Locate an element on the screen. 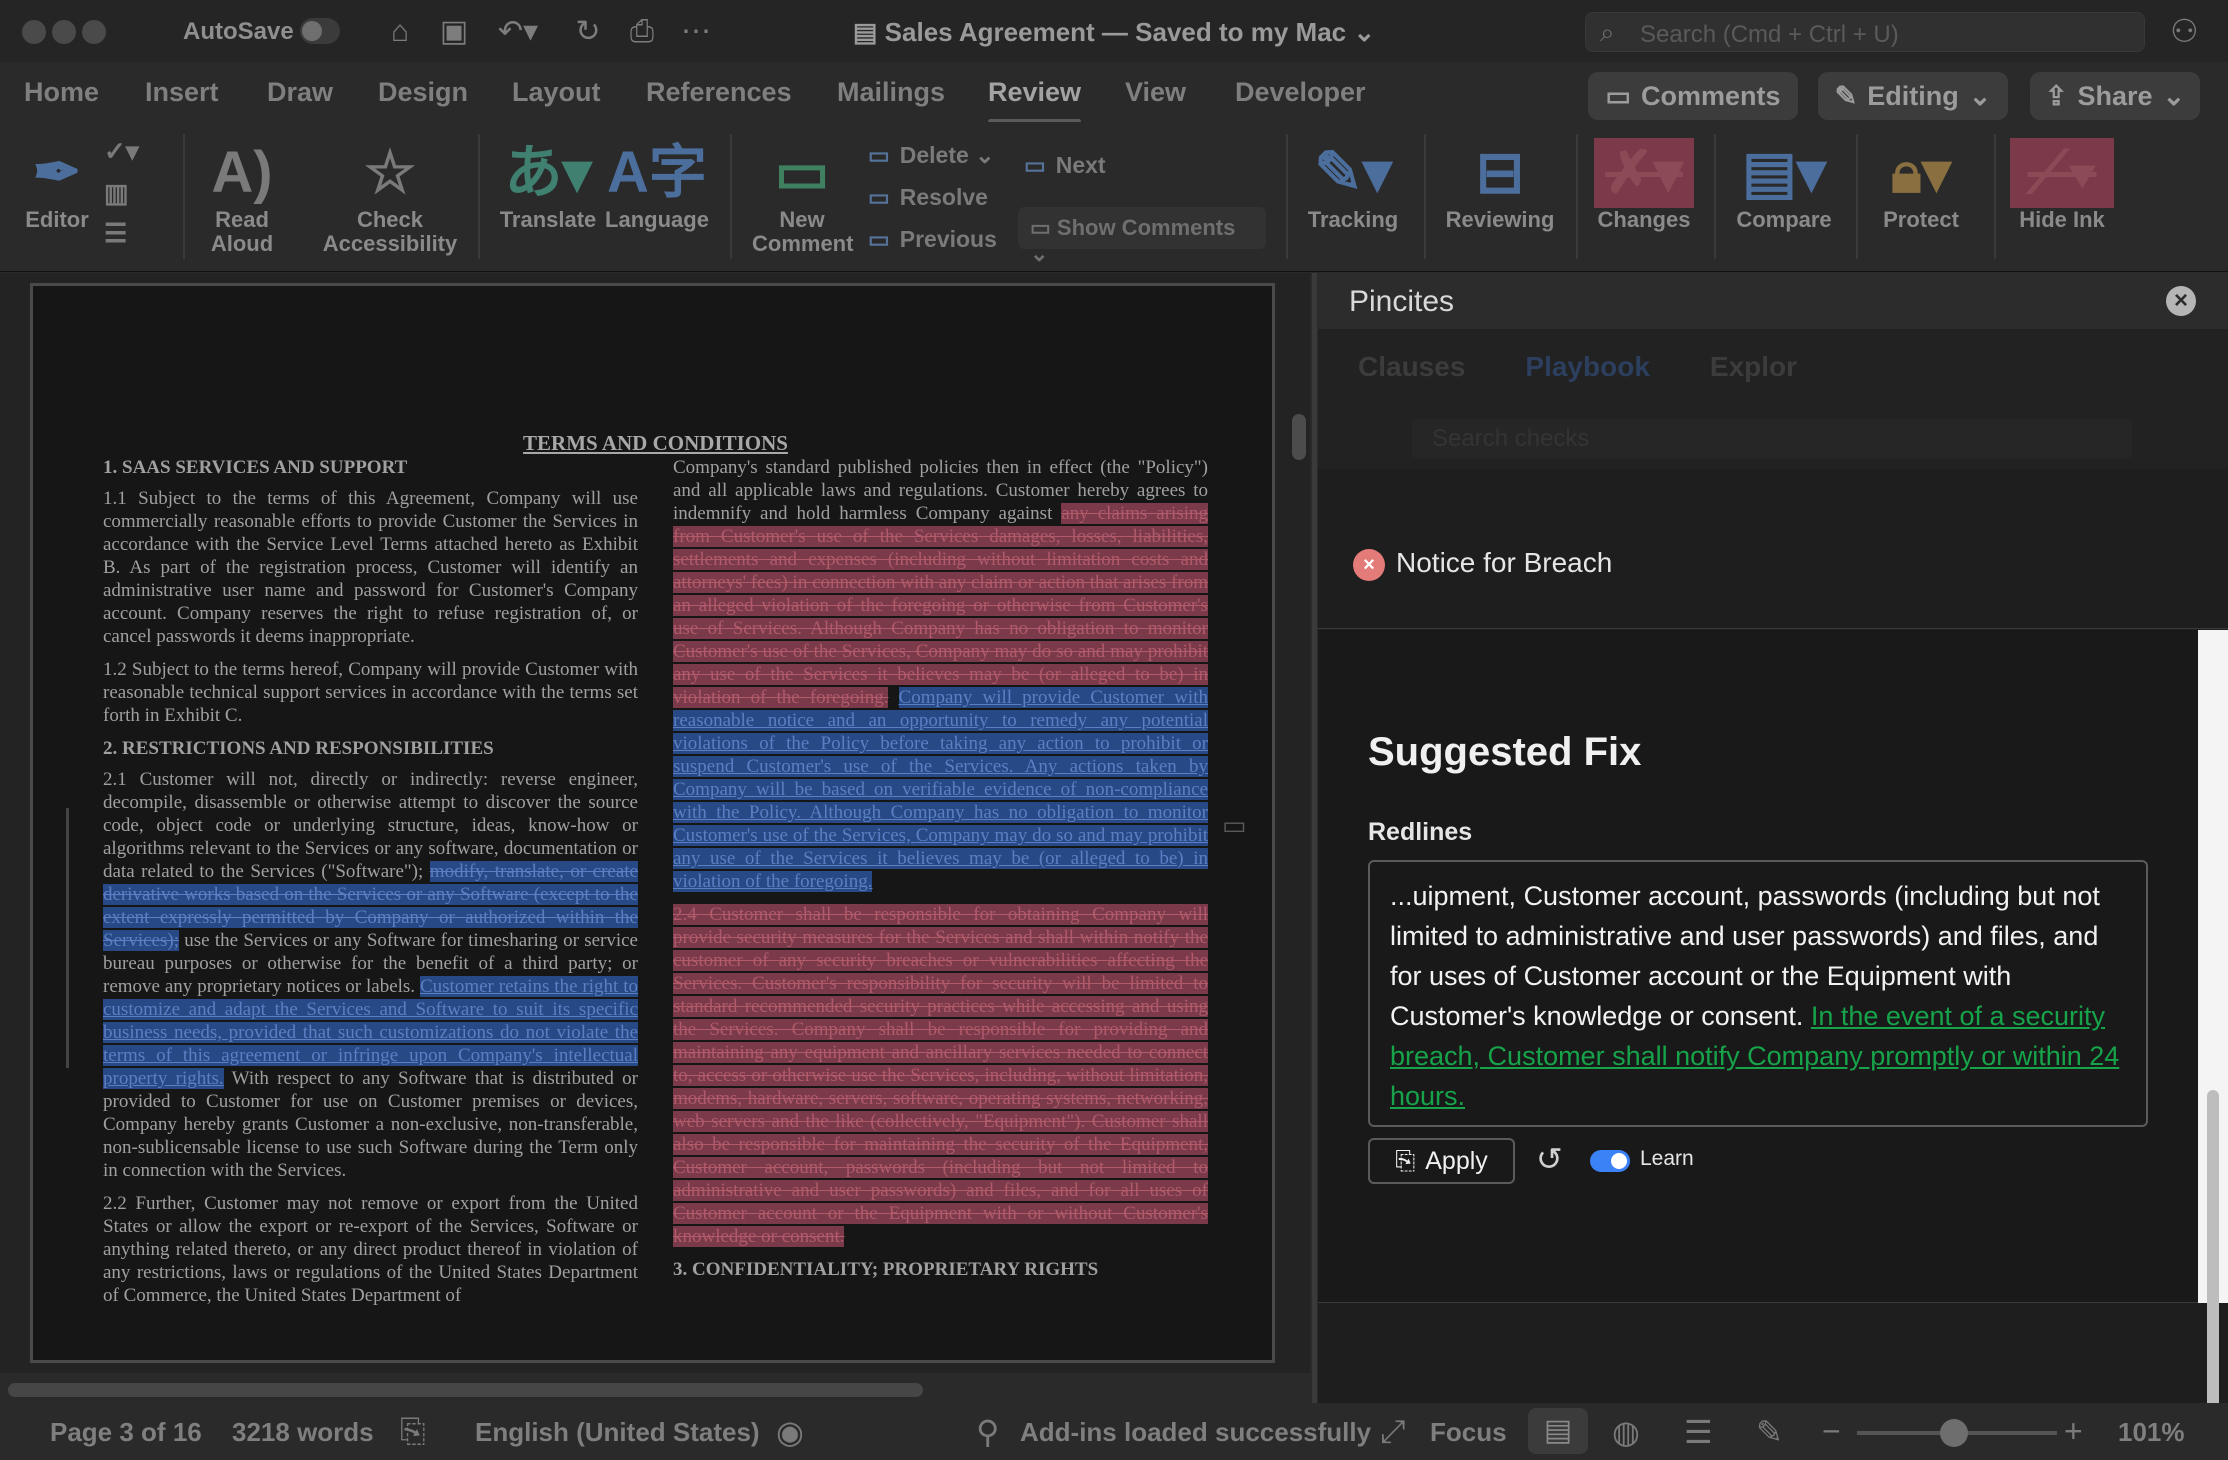  reviewing-button: ⊟ Reviewing is located at coordinates (1500, 185).